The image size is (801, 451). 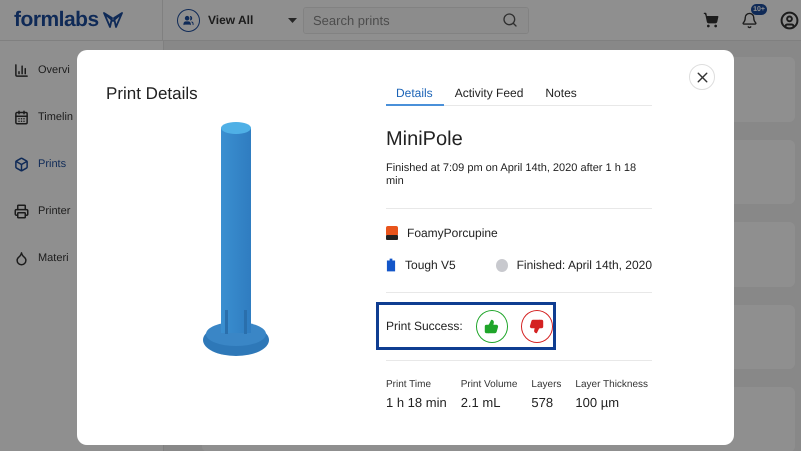 I want to click on sidebar-item: Prints, so click(x=81, y=164).